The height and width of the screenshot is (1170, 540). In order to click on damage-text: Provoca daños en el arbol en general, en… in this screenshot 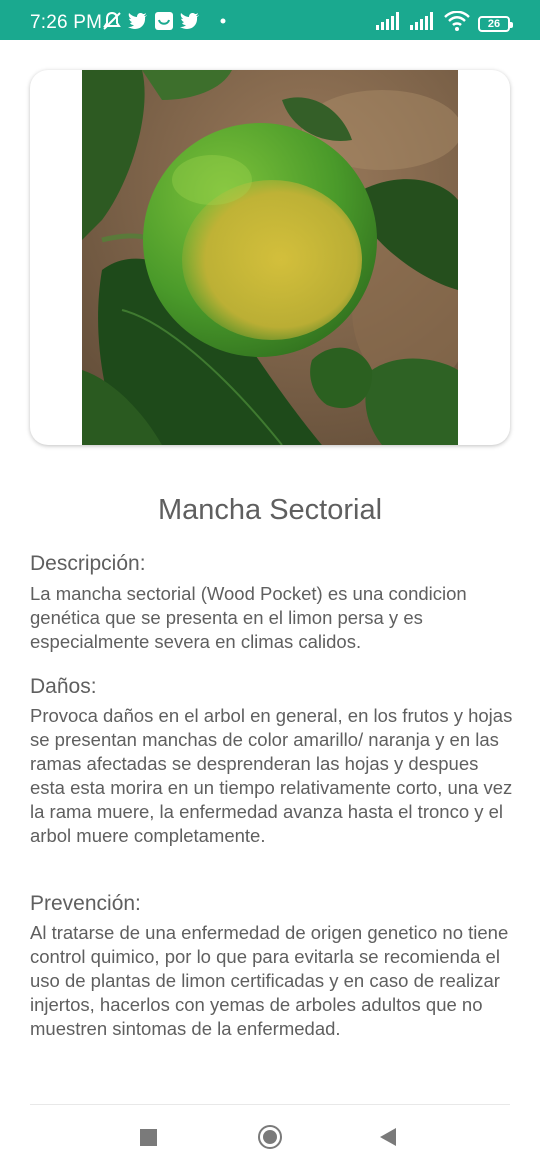, I will do `click(271, 775)`.